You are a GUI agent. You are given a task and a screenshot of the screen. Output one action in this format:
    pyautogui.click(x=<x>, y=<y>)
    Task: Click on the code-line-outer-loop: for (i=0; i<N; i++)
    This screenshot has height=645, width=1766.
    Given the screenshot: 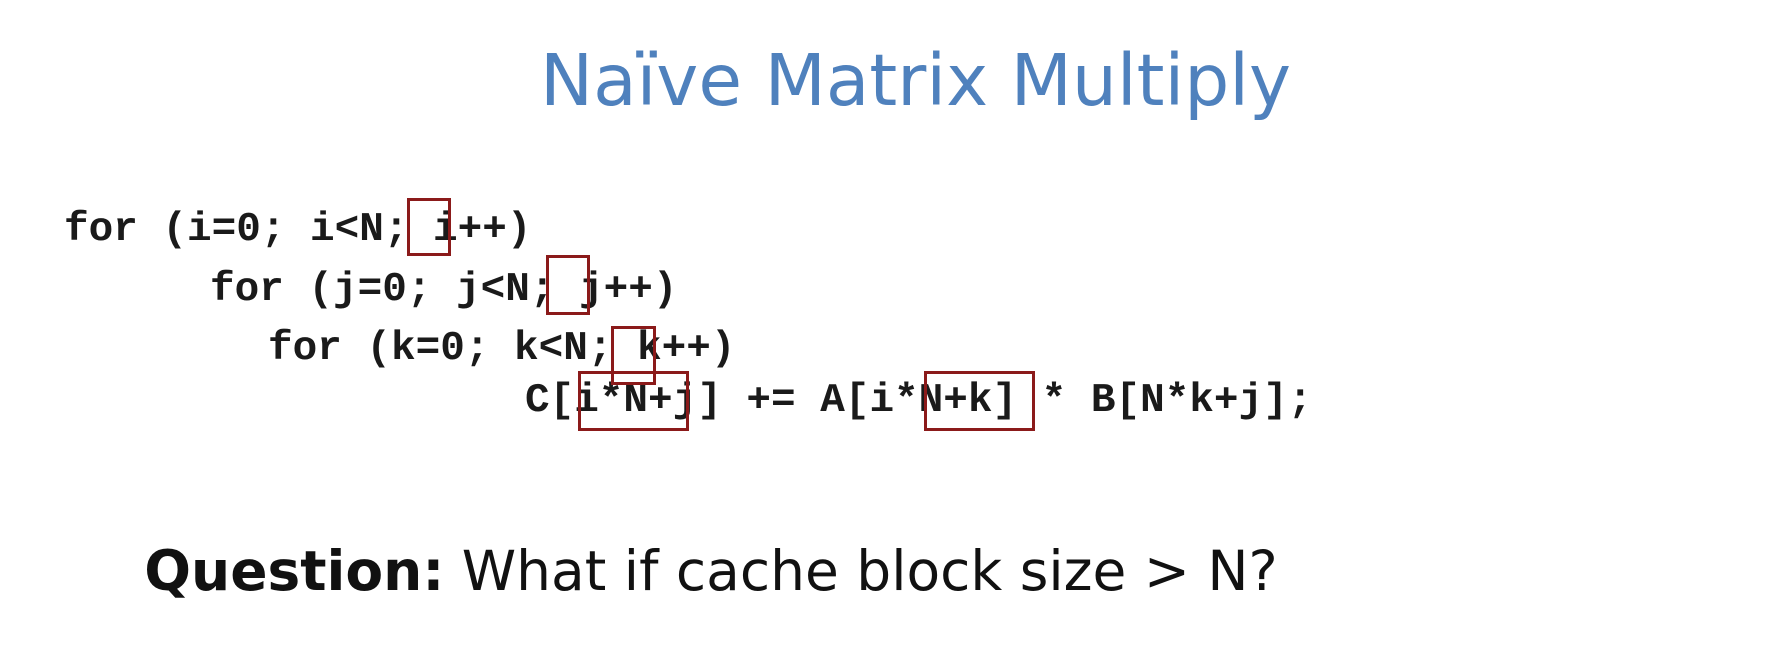 What is the action you would take?
    pyautogui.click(x=298, y=230)
    